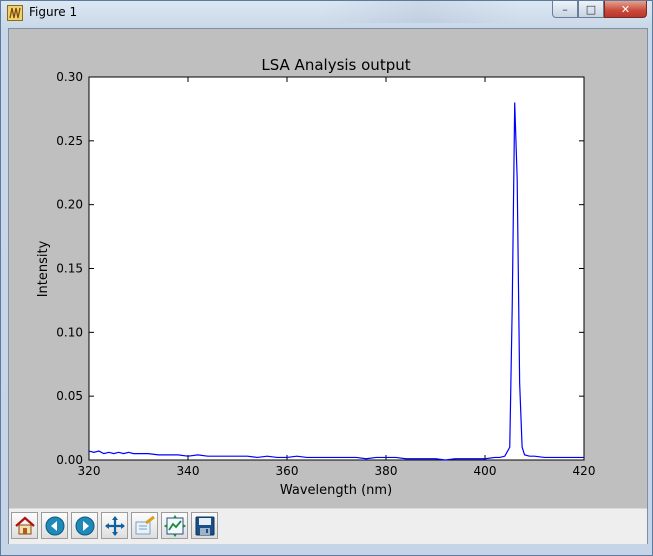 The height and width of the screenshot is (556, 653). Describe the element at coordinates (53, 12) in the screenshot. I see `window-title: Figure 1` at that location.